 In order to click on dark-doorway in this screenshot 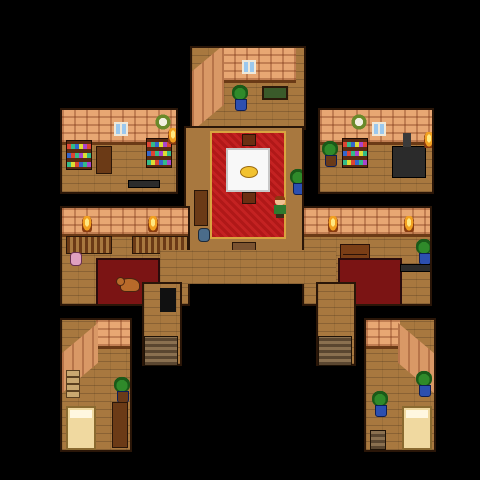, I will do `click(168, 300)`.